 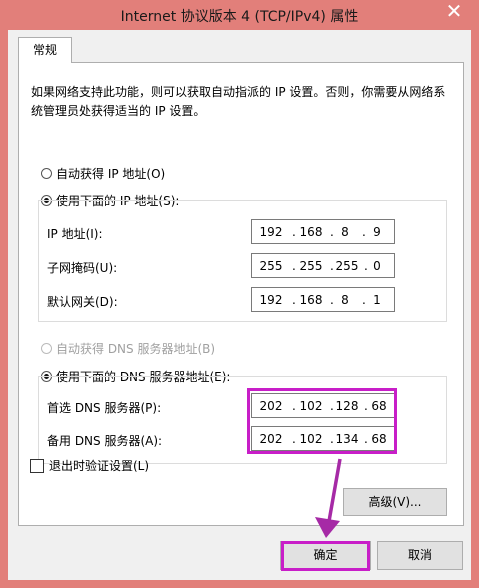 I want to click on subnet-octet-3: 255, so click(x=347, y=266).